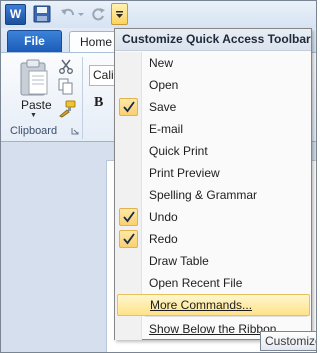  Describe the element at coordinates (213, 239) in the screenshot. I see `menu-item-redo: Redo` at that location.